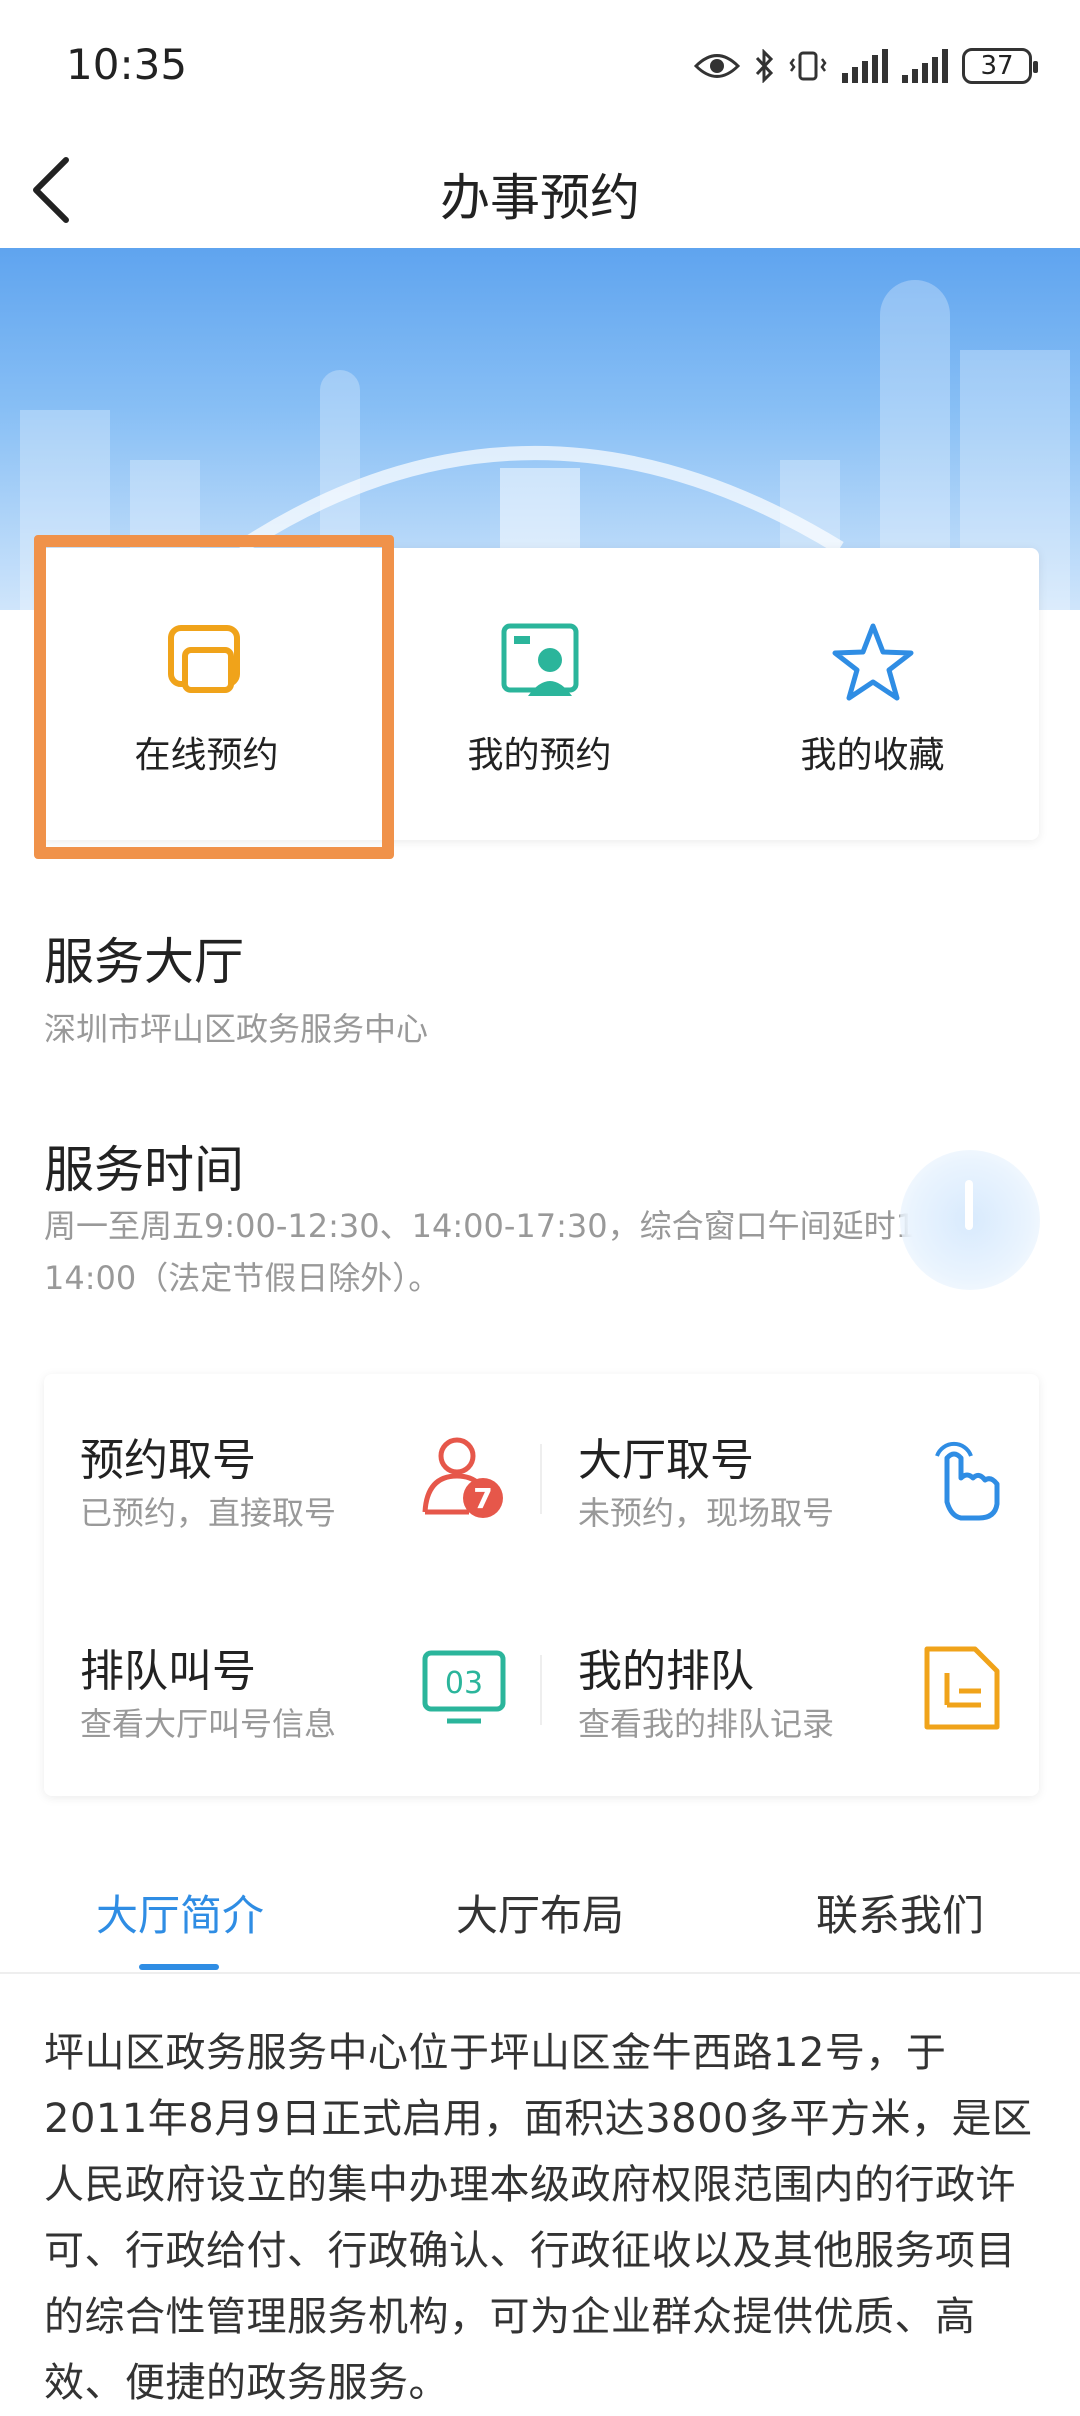 The width and height of the screenshot is (1080, 2416). Describe the element at coordinates (706, 1724) in the screenshot. I see `my-queue-sub: 查看我的排队记录` at that location.